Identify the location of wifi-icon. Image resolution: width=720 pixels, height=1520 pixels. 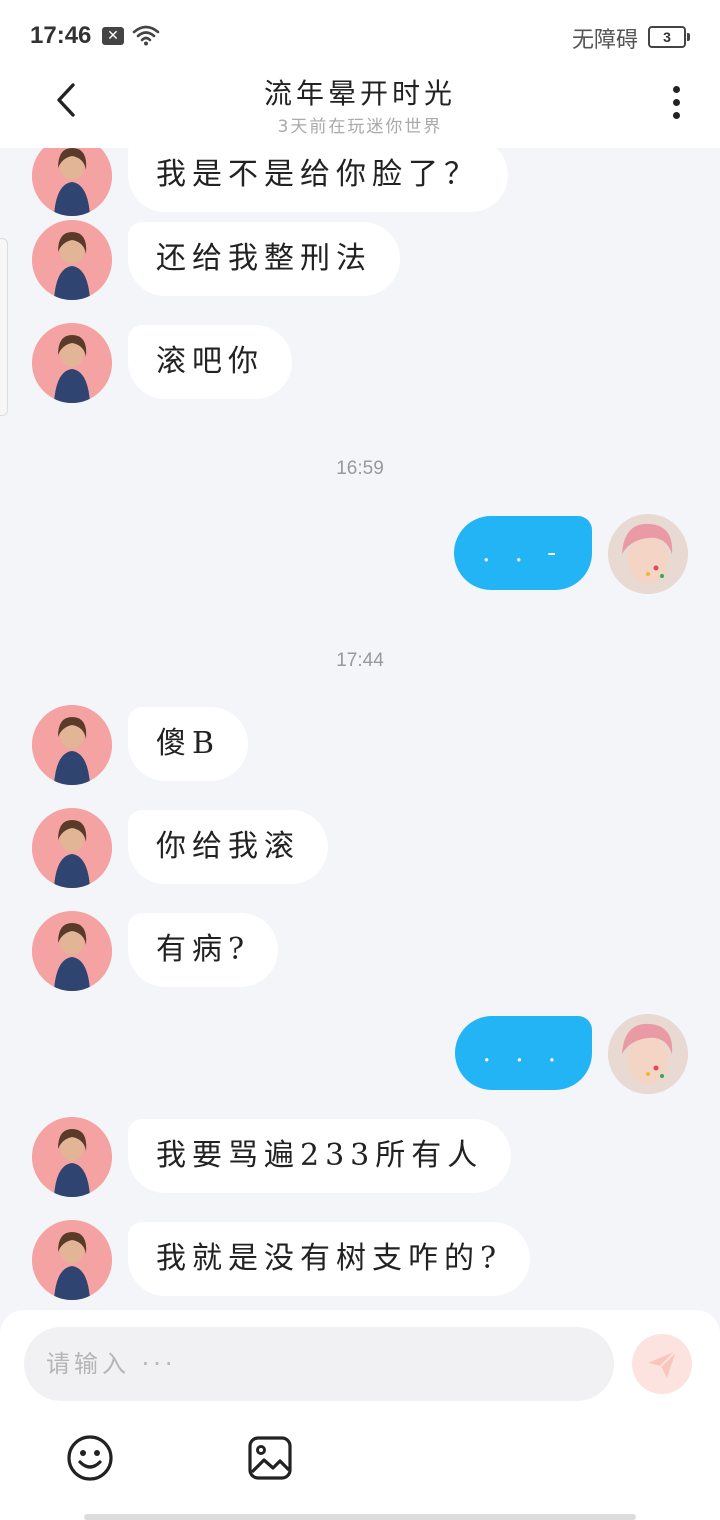
(146, 37).